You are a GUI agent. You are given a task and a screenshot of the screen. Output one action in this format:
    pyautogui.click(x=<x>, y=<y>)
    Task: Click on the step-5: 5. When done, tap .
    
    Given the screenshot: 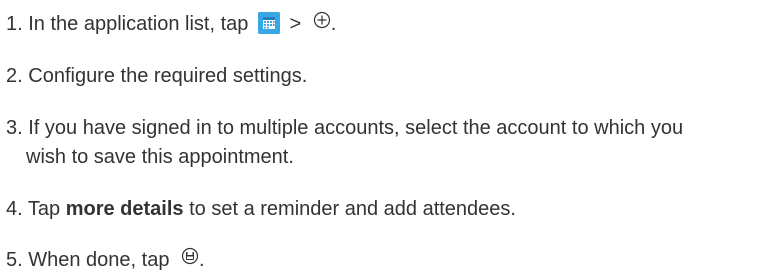 What is the action you would take?
    pyautogui.click(x=105, y=260)
    